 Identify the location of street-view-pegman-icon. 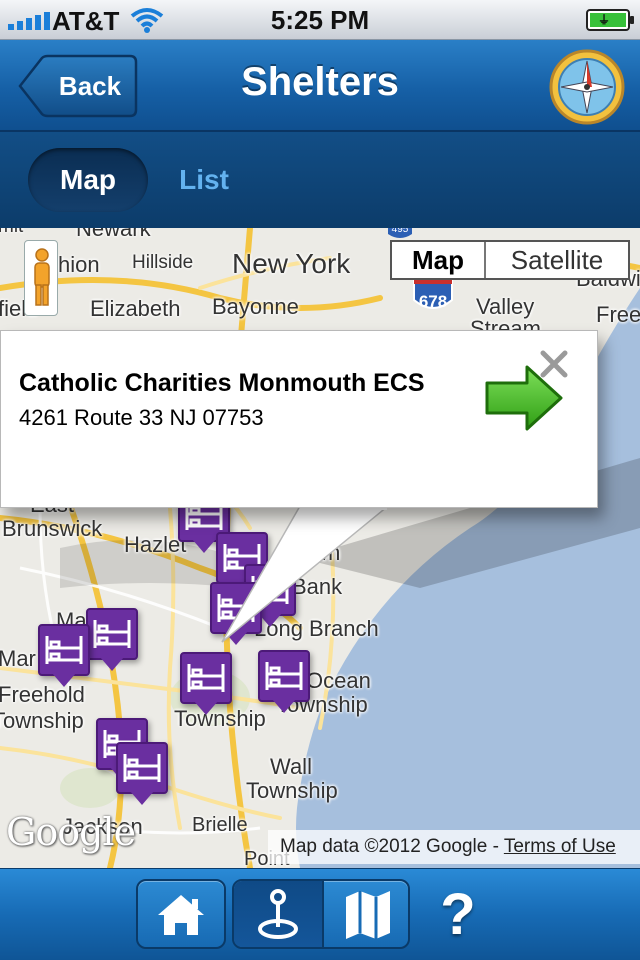
(41, 278).